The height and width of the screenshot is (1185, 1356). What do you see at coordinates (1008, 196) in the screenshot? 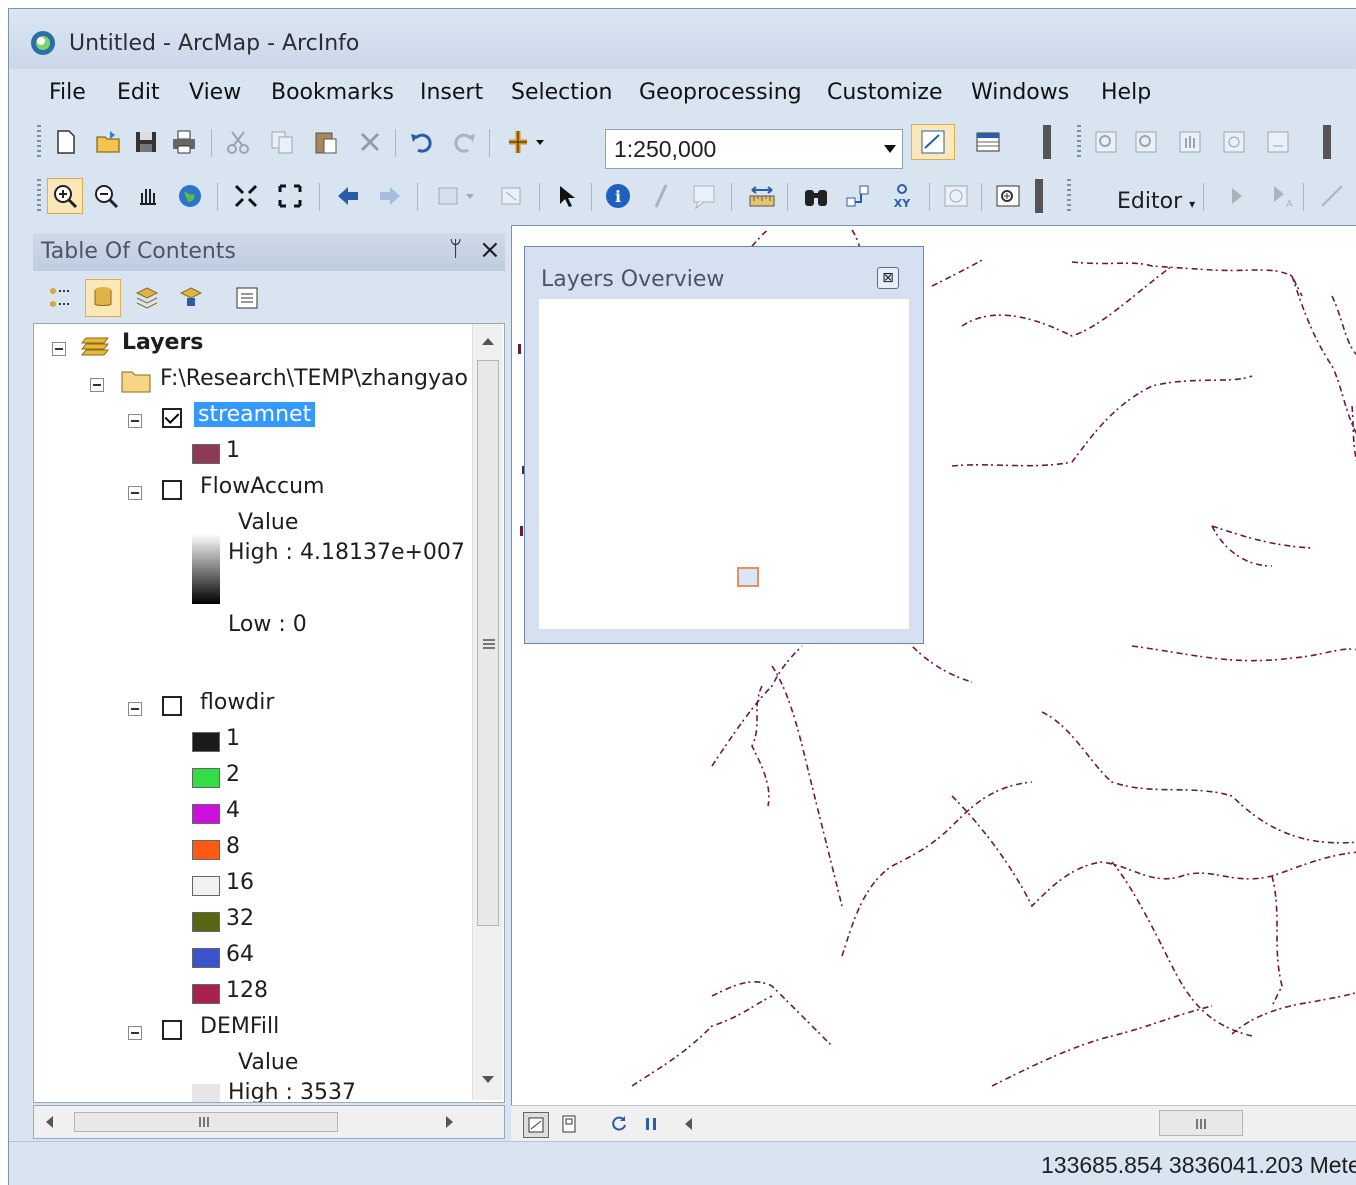
I see `overview-window-icon` at bounding box center [1008, 196].